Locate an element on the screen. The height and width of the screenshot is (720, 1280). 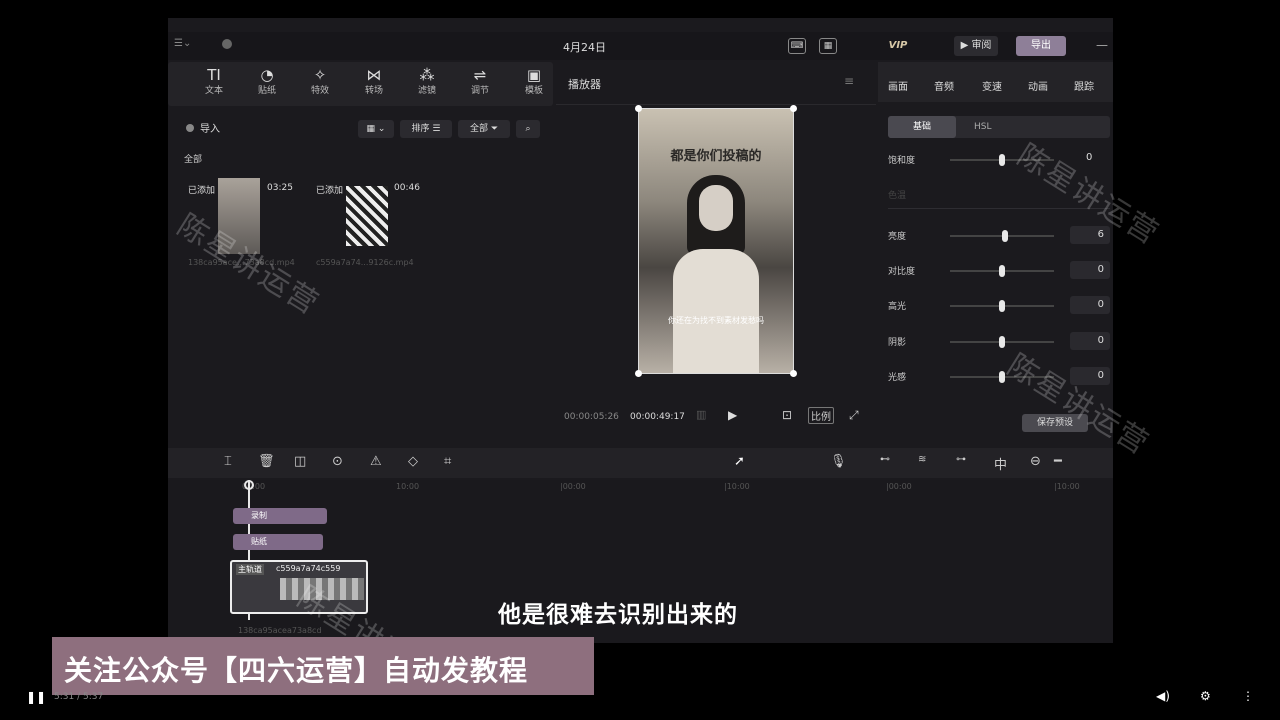
slider-contrast: 对比度 0 is located at coordinates (999, 271).